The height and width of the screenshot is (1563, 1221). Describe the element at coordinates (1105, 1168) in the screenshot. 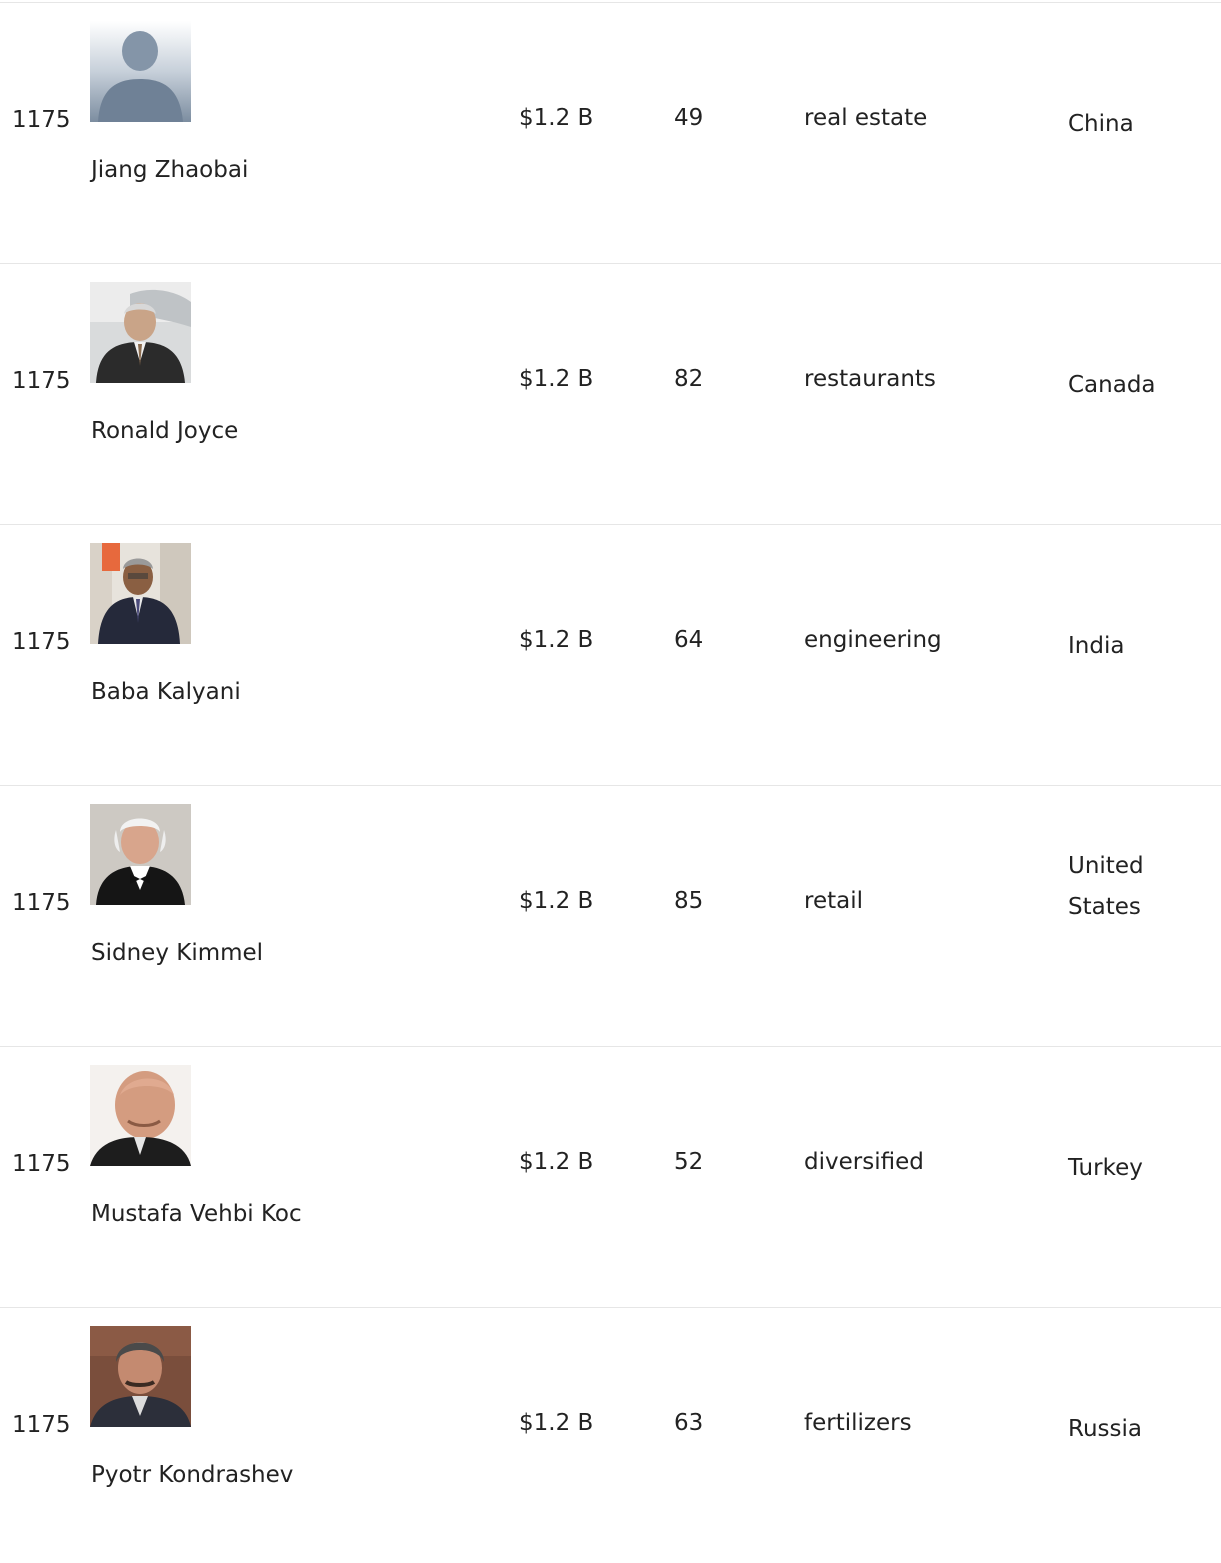

I see `country-cell: Turkey` at that location.